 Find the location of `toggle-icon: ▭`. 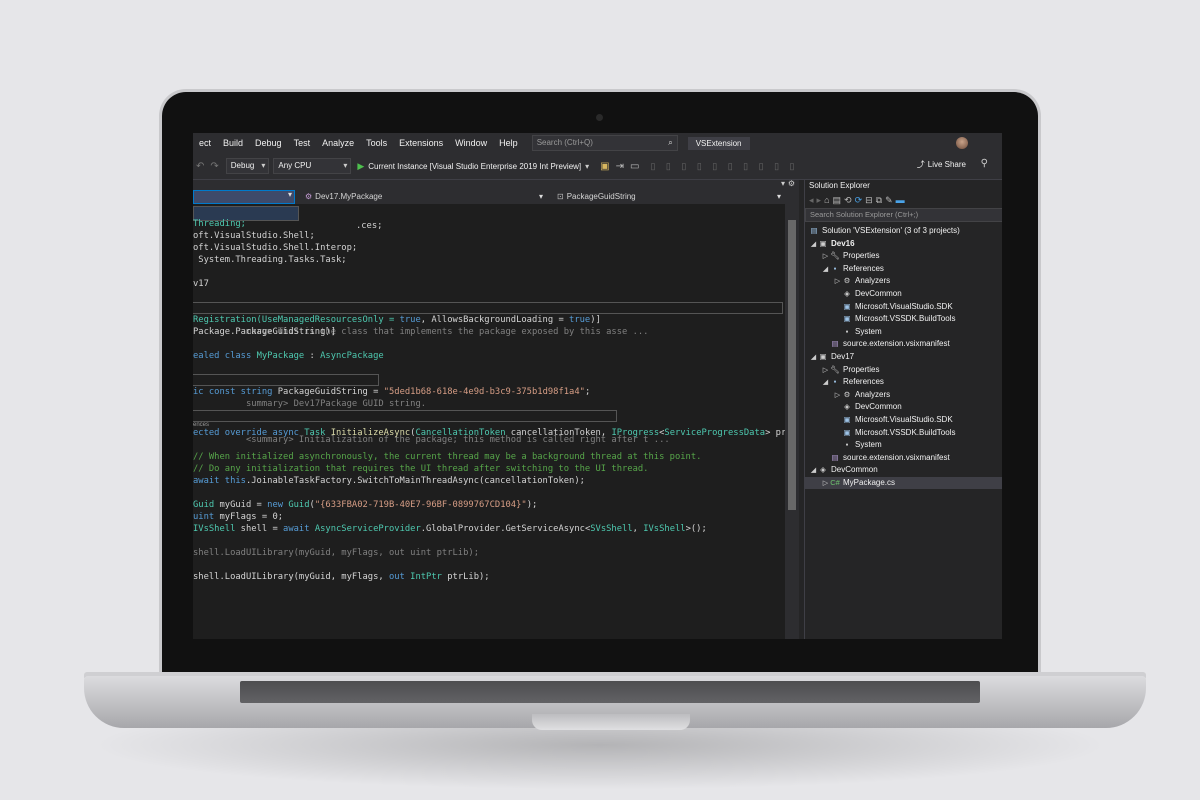

toggle-icon: ▭ is located at coordinates (634, 166).